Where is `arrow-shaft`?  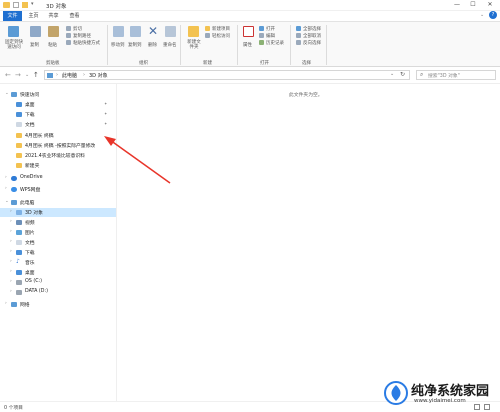 arrow-shaft is located at coordinates (140, 161).